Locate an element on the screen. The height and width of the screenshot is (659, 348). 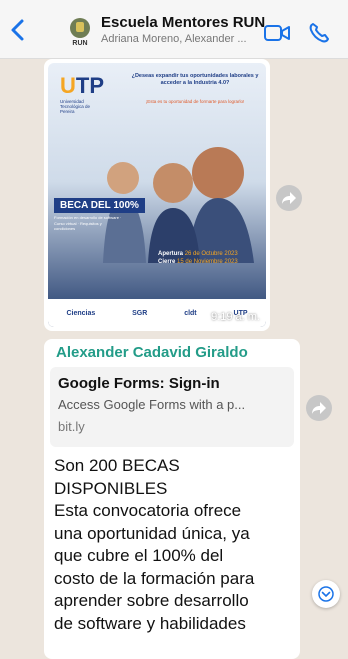
group-emblem-icon is located at coordinates (80, 27).